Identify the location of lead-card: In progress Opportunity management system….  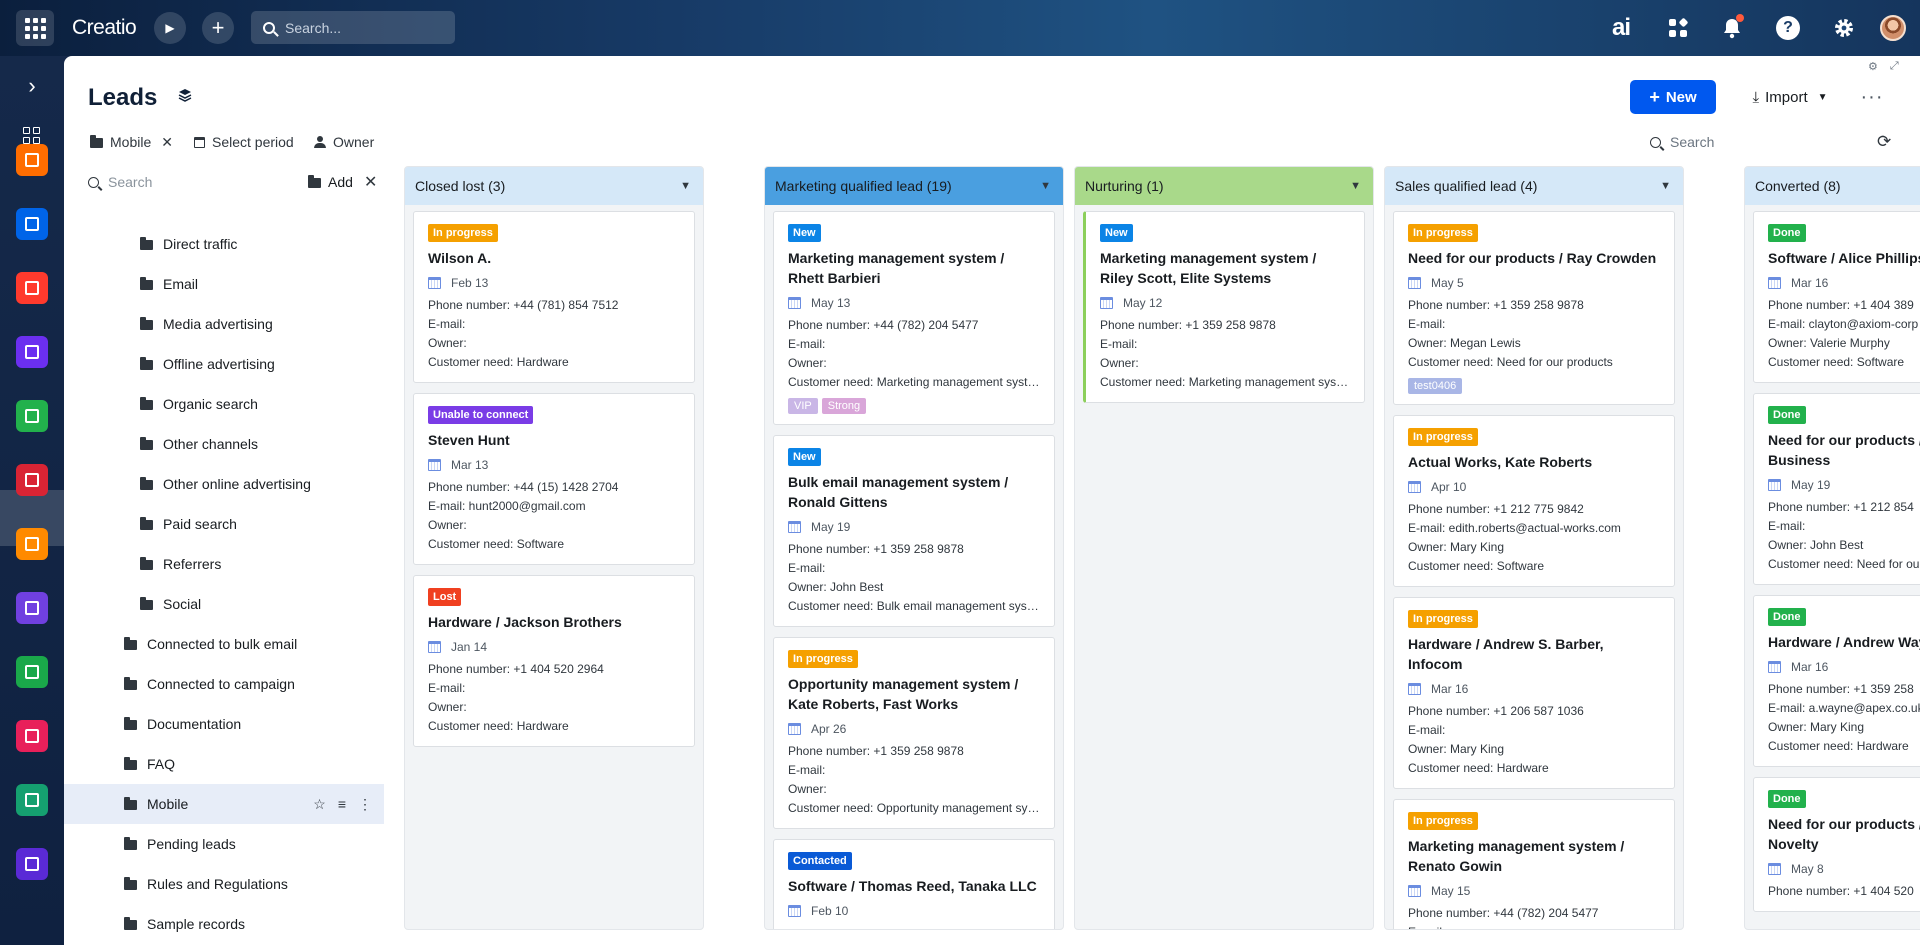
(914, 733).